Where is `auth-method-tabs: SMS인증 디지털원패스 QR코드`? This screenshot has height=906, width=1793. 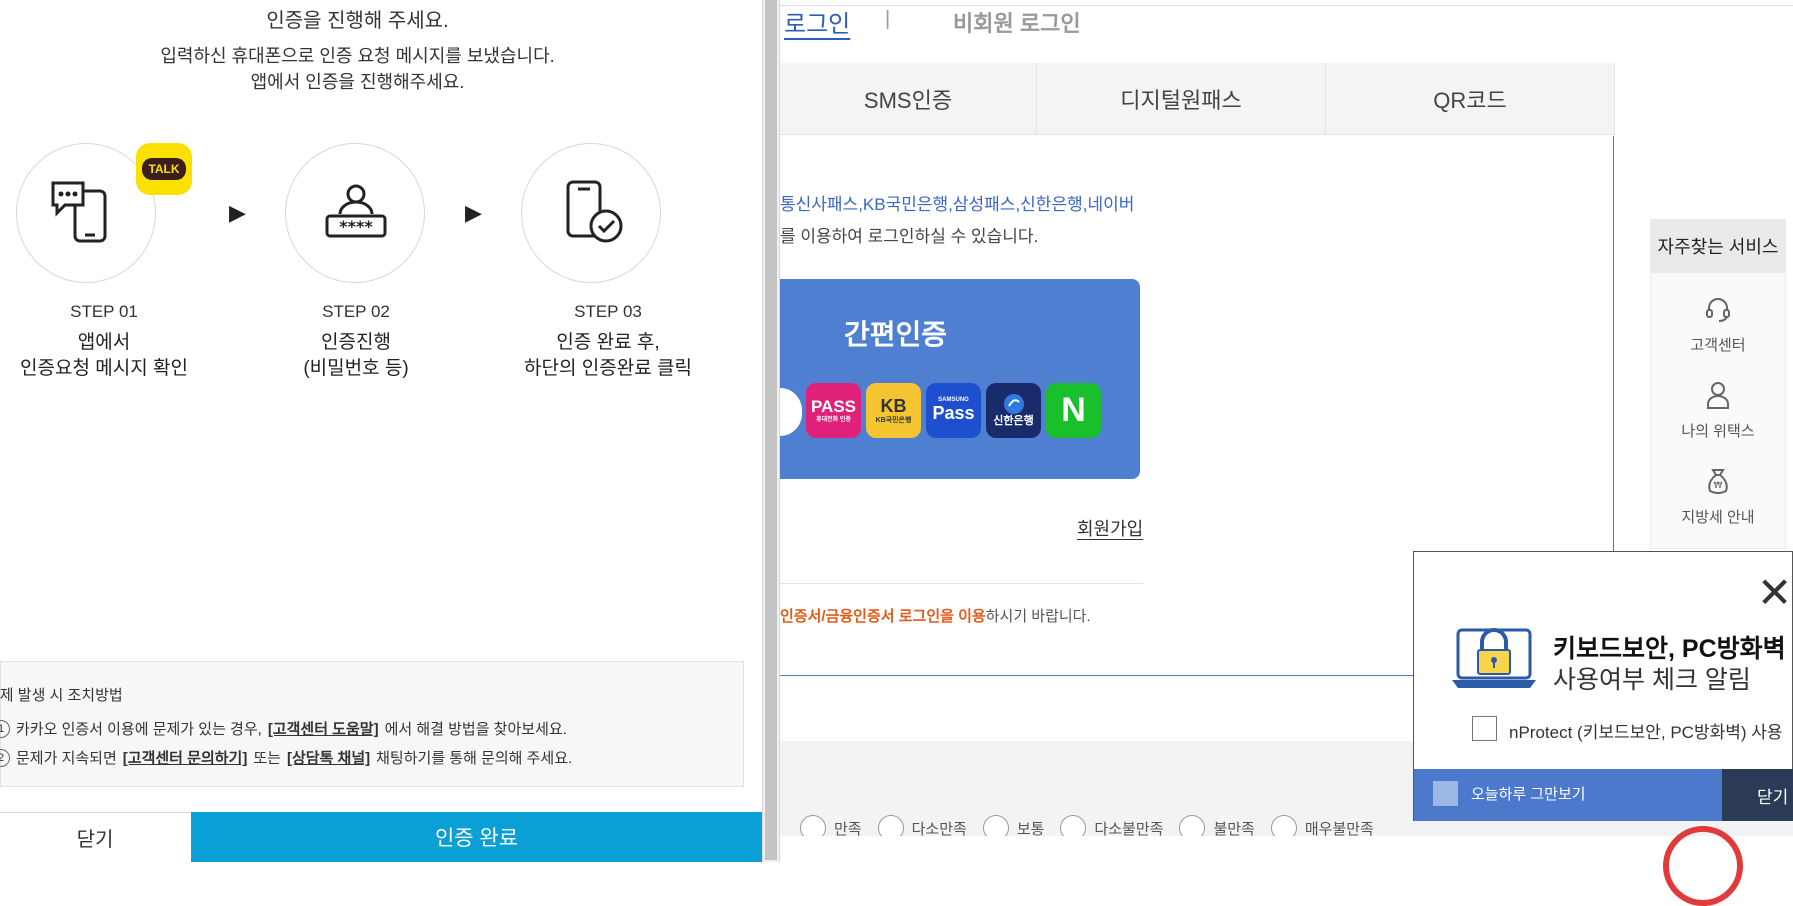 auth-method-tabs: SMS인증 디지털원패스 QR코드 is located at coordinates (1197, 99).